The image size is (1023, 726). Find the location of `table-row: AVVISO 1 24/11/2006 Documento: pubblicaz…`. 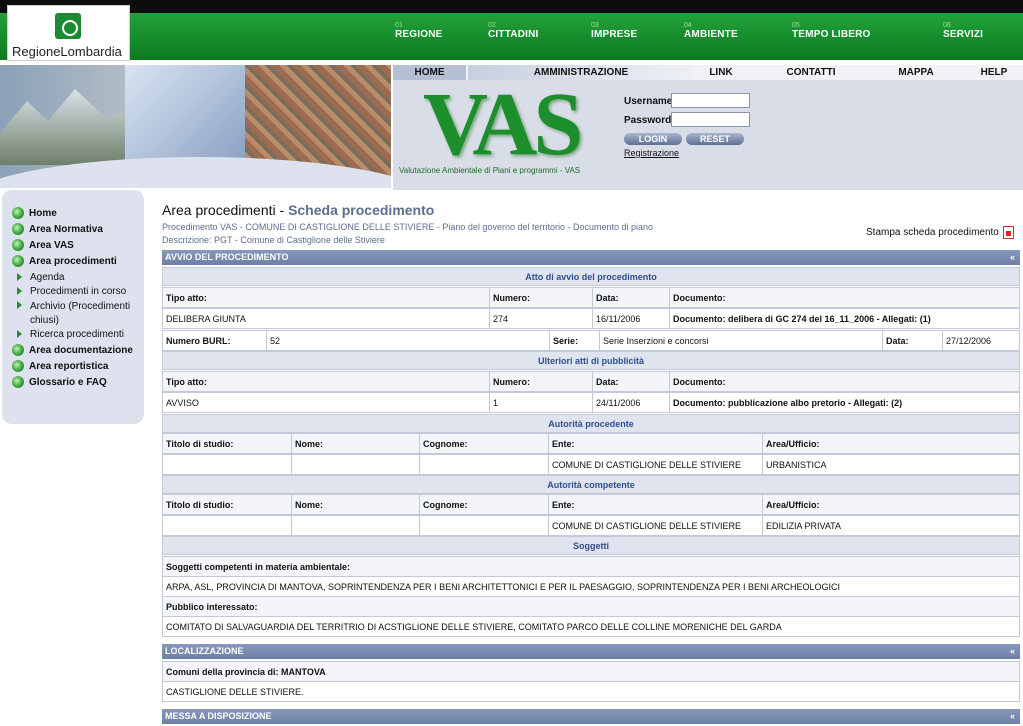

table-row: AVVISO 1 24/11/2006 Documento: pubblicaz… is located at coordinates (591, 402).